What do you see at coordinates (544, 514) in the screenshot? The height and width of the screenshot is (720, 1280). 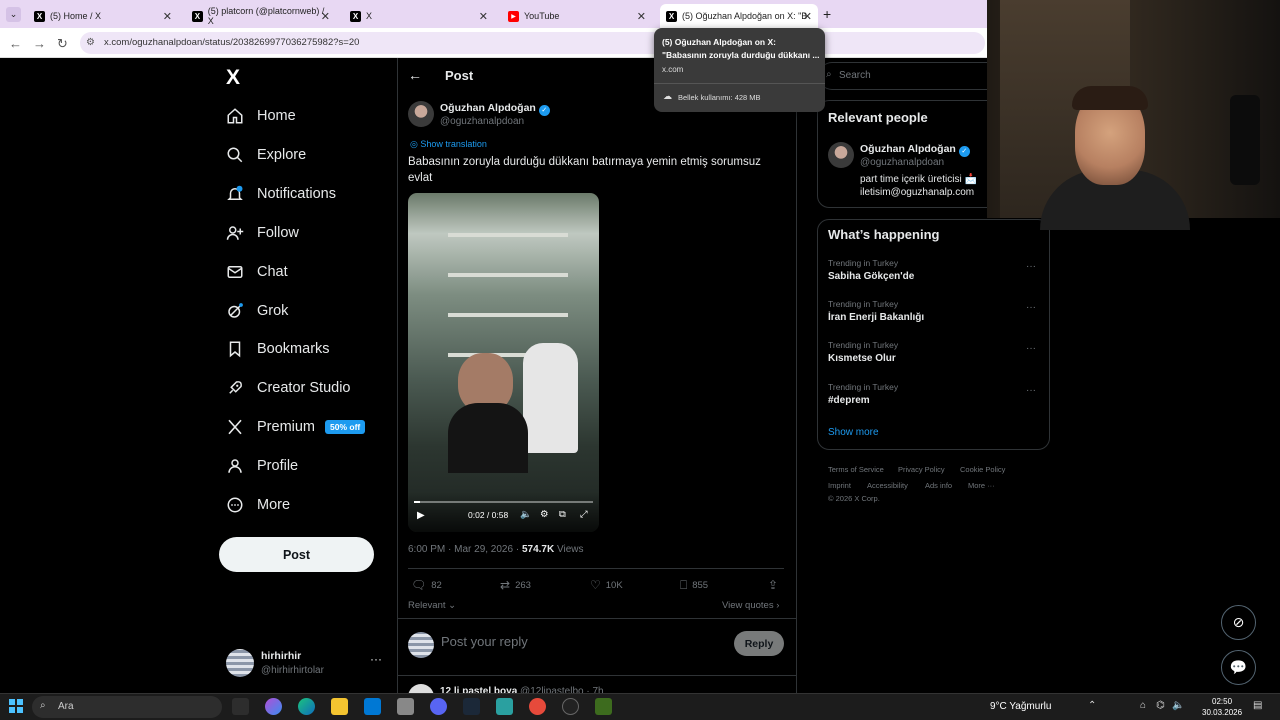 I see `settings-icon: ⚙` at bounding box center [544, 514].